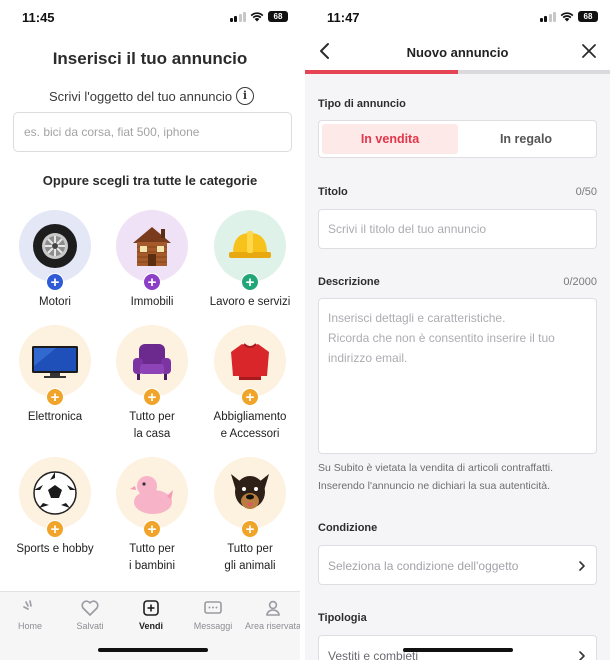 The width and height of the screenshot is (610, 660). What do you see at coordinates (150, 180) in the screenshot?
I see `categories-heading: Oppure scegli tra tutte le categorie` at bounding box center [150, 180].